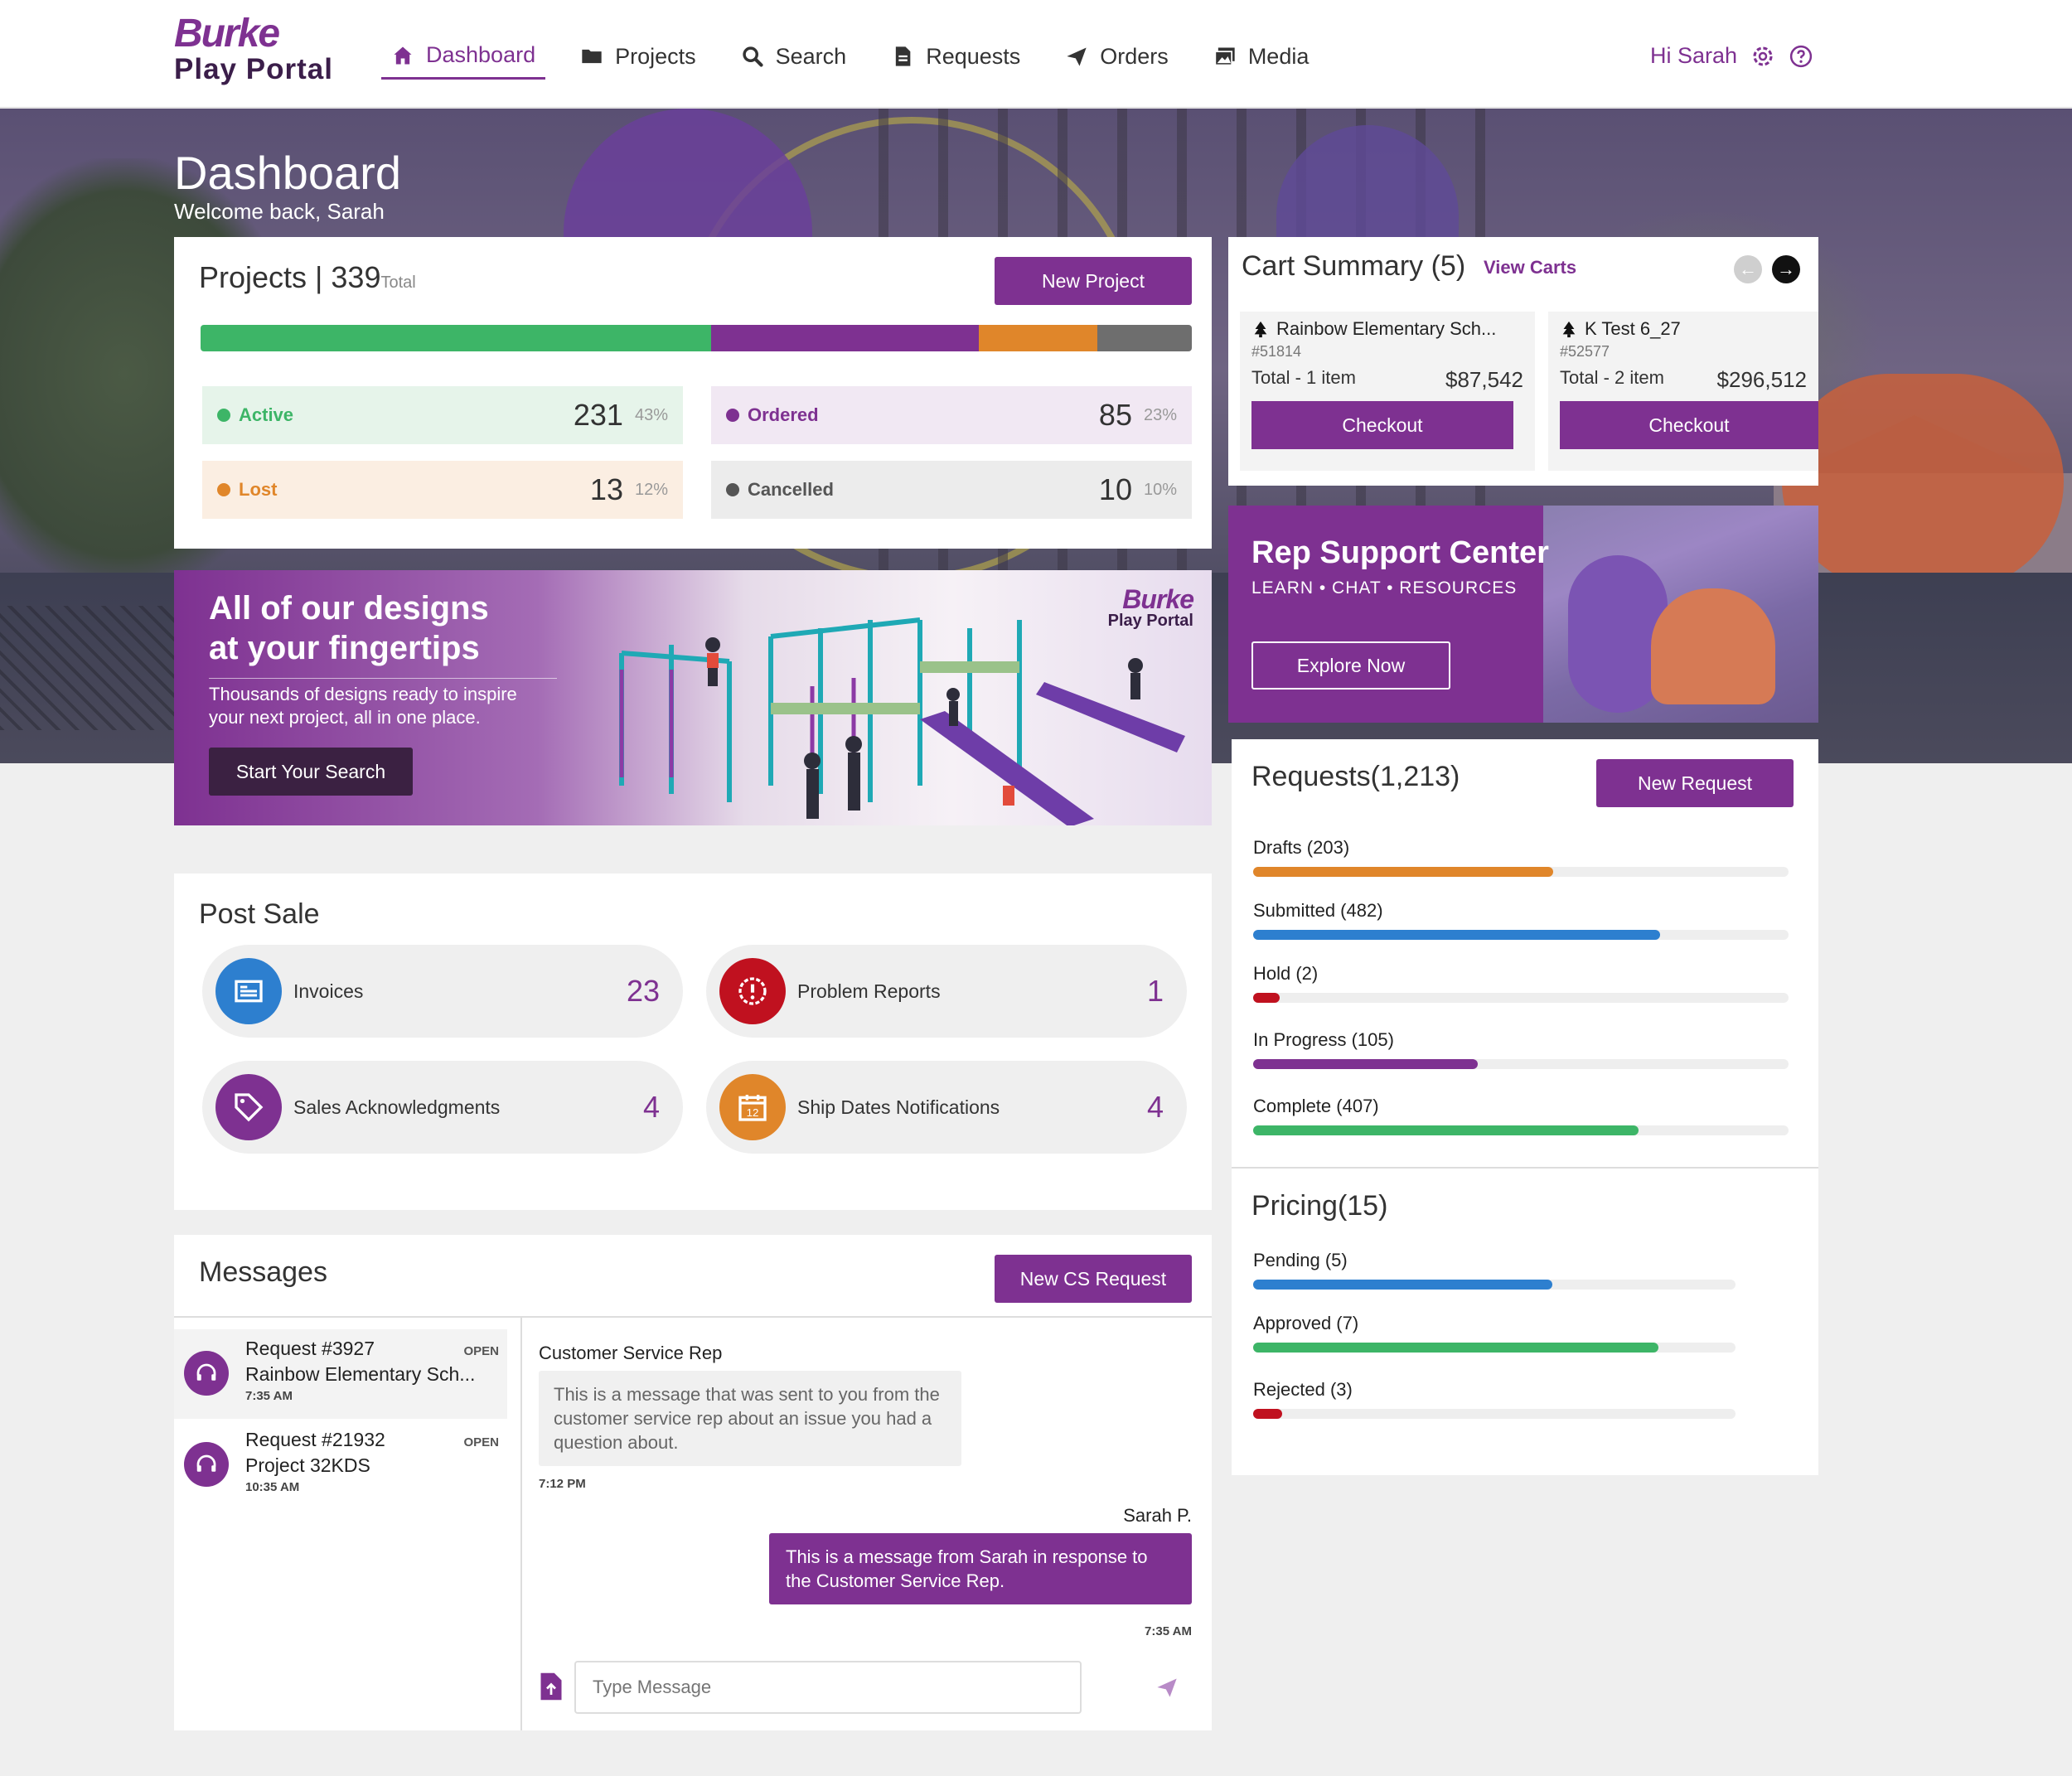 The height and width of the screenshot is (1776, 2072). Describe the element at coordinates (1521, 857) in the screenshot. I see `request-status-drafts: Drafts (203)` at that location.